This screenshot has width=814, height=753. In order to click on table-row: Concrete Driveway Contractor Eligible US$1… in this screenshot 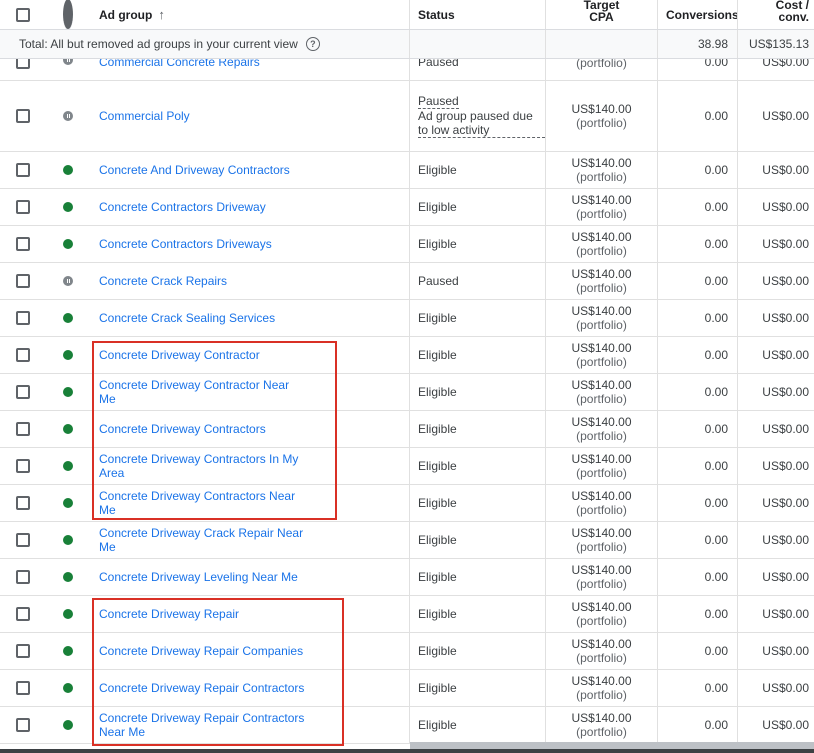, I will do `click(407, 355)`.